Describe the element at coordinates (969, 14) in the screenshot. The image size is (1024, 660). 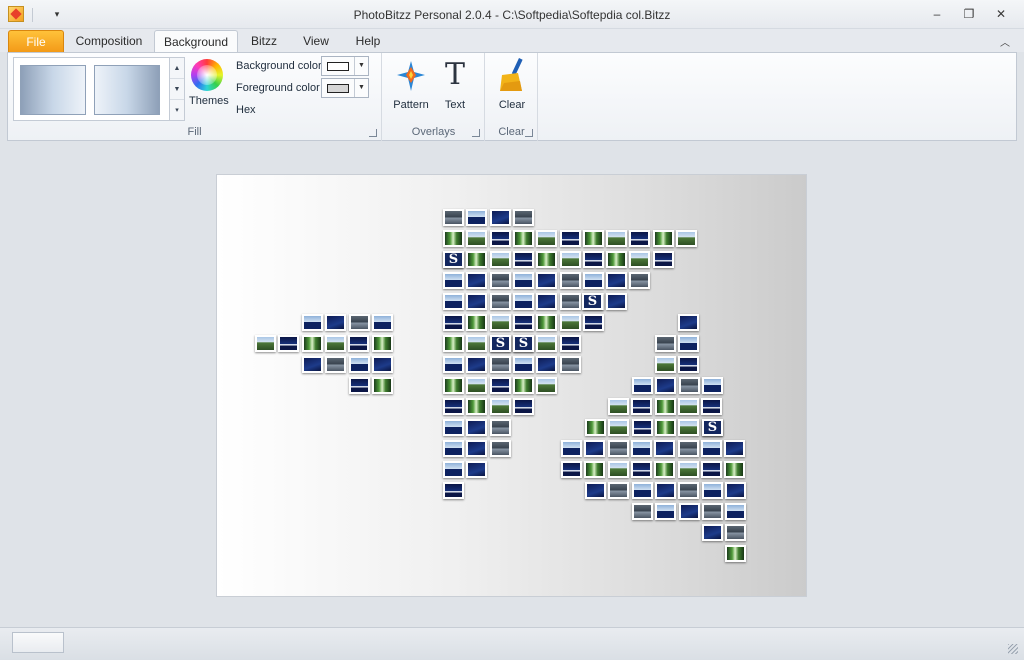
I see `restore-button: ❐` at that location.